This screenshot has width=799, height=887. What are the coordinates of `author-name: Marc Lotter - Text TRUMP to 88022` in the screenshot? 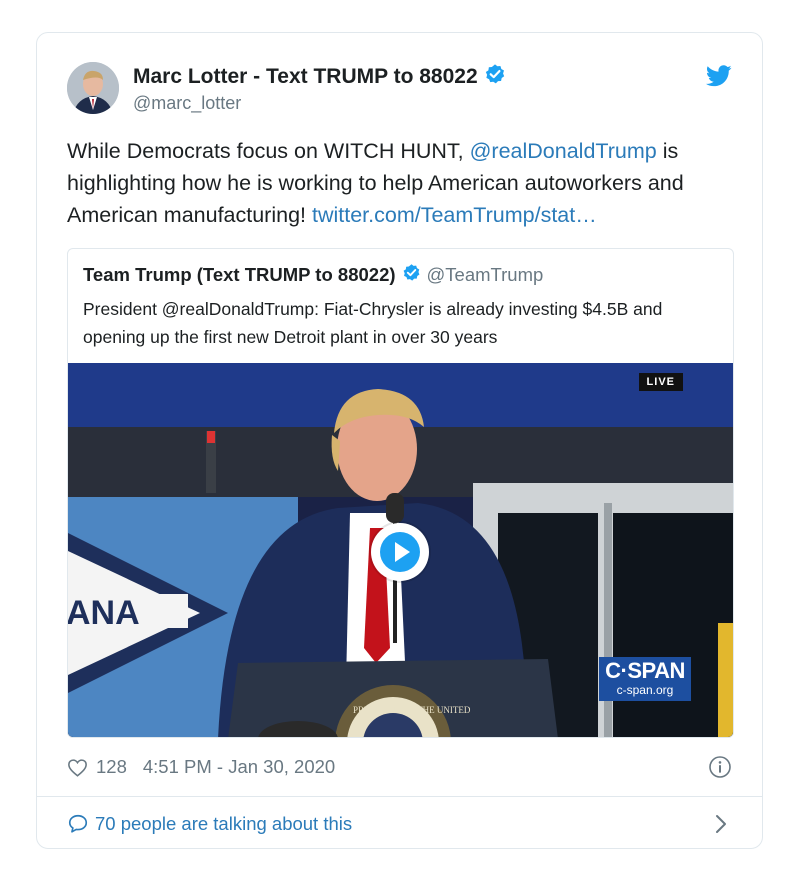 It's located at (319, 77).